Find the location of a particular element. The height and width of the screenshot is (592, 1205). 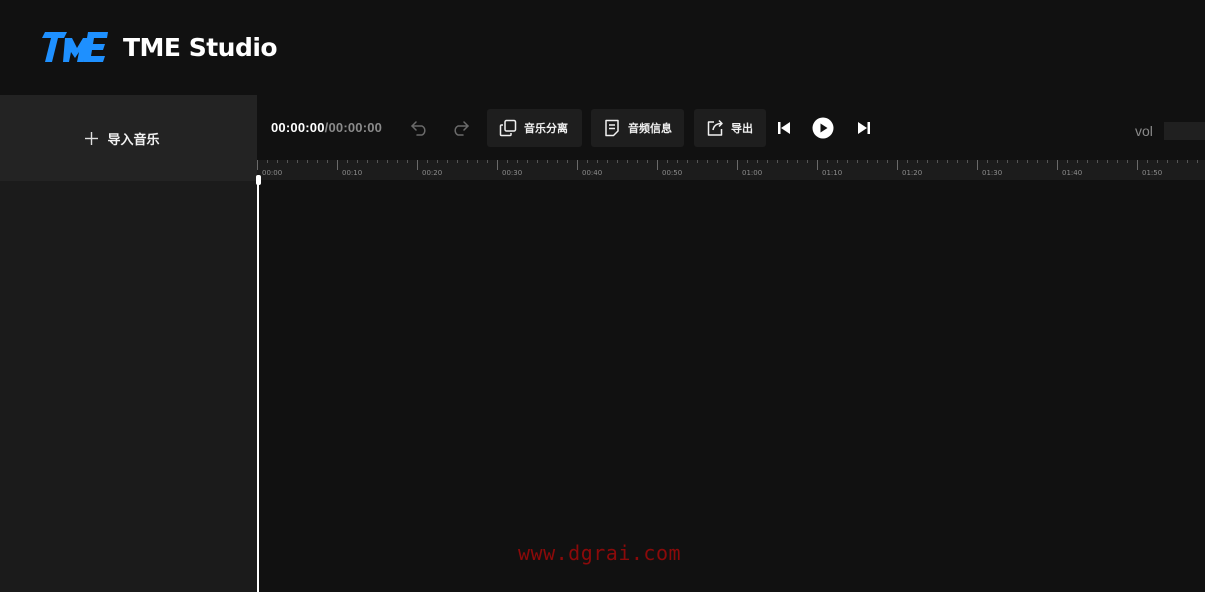

ruler-tick-label: 01:30 is located at coordinates (992, 173).